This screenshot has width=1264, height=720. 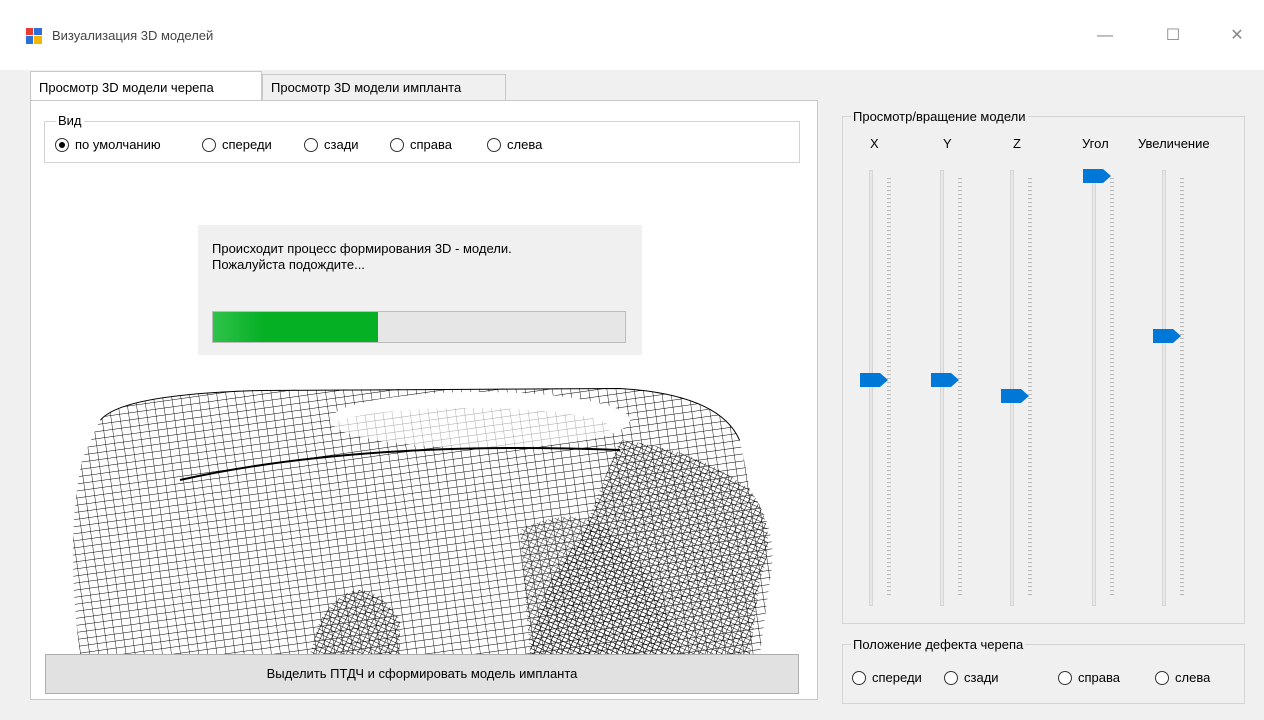 What do you see at coordinates (1095, 143) in the screenshot?
I see `slider-label-3: Угол` at bounding box center [1095, 143].